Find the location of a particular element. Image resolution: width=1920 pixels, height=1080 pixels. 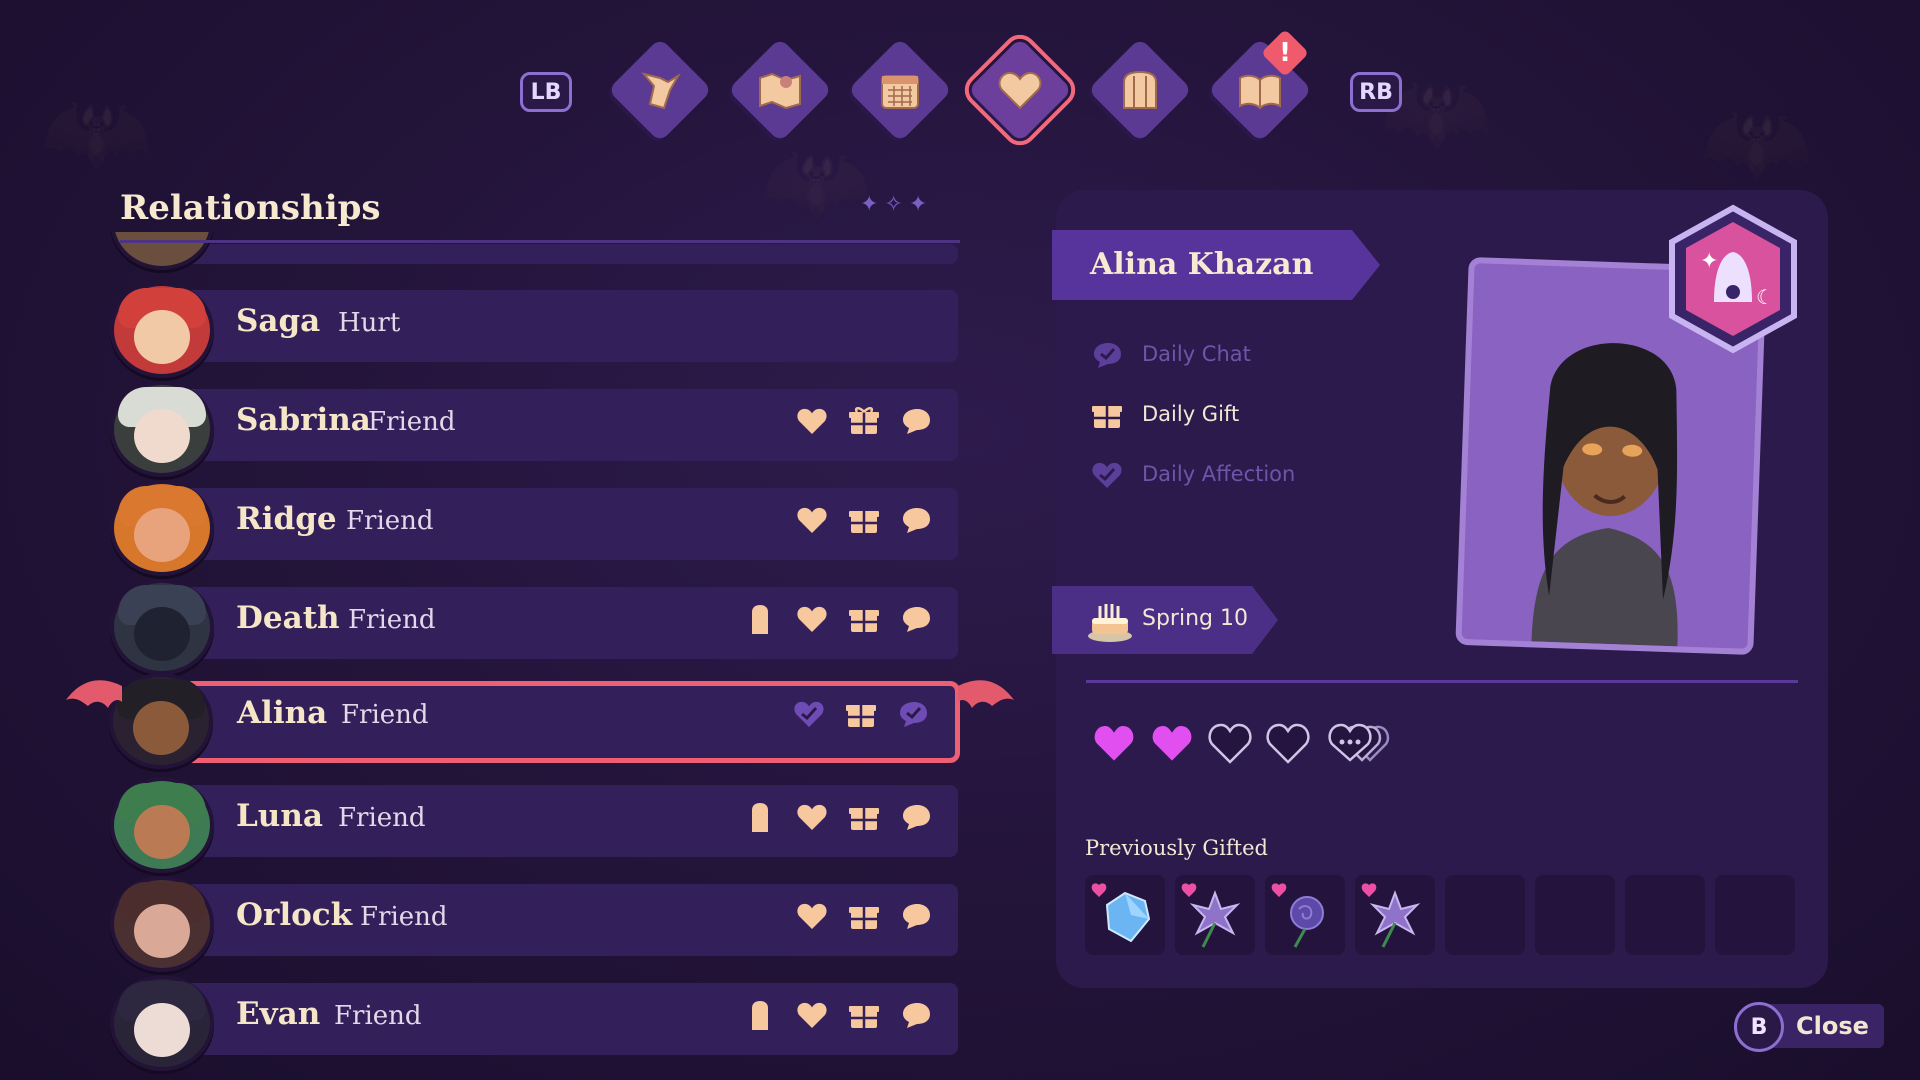

bat-wing-right-icon is located at coordinates (986, 694).